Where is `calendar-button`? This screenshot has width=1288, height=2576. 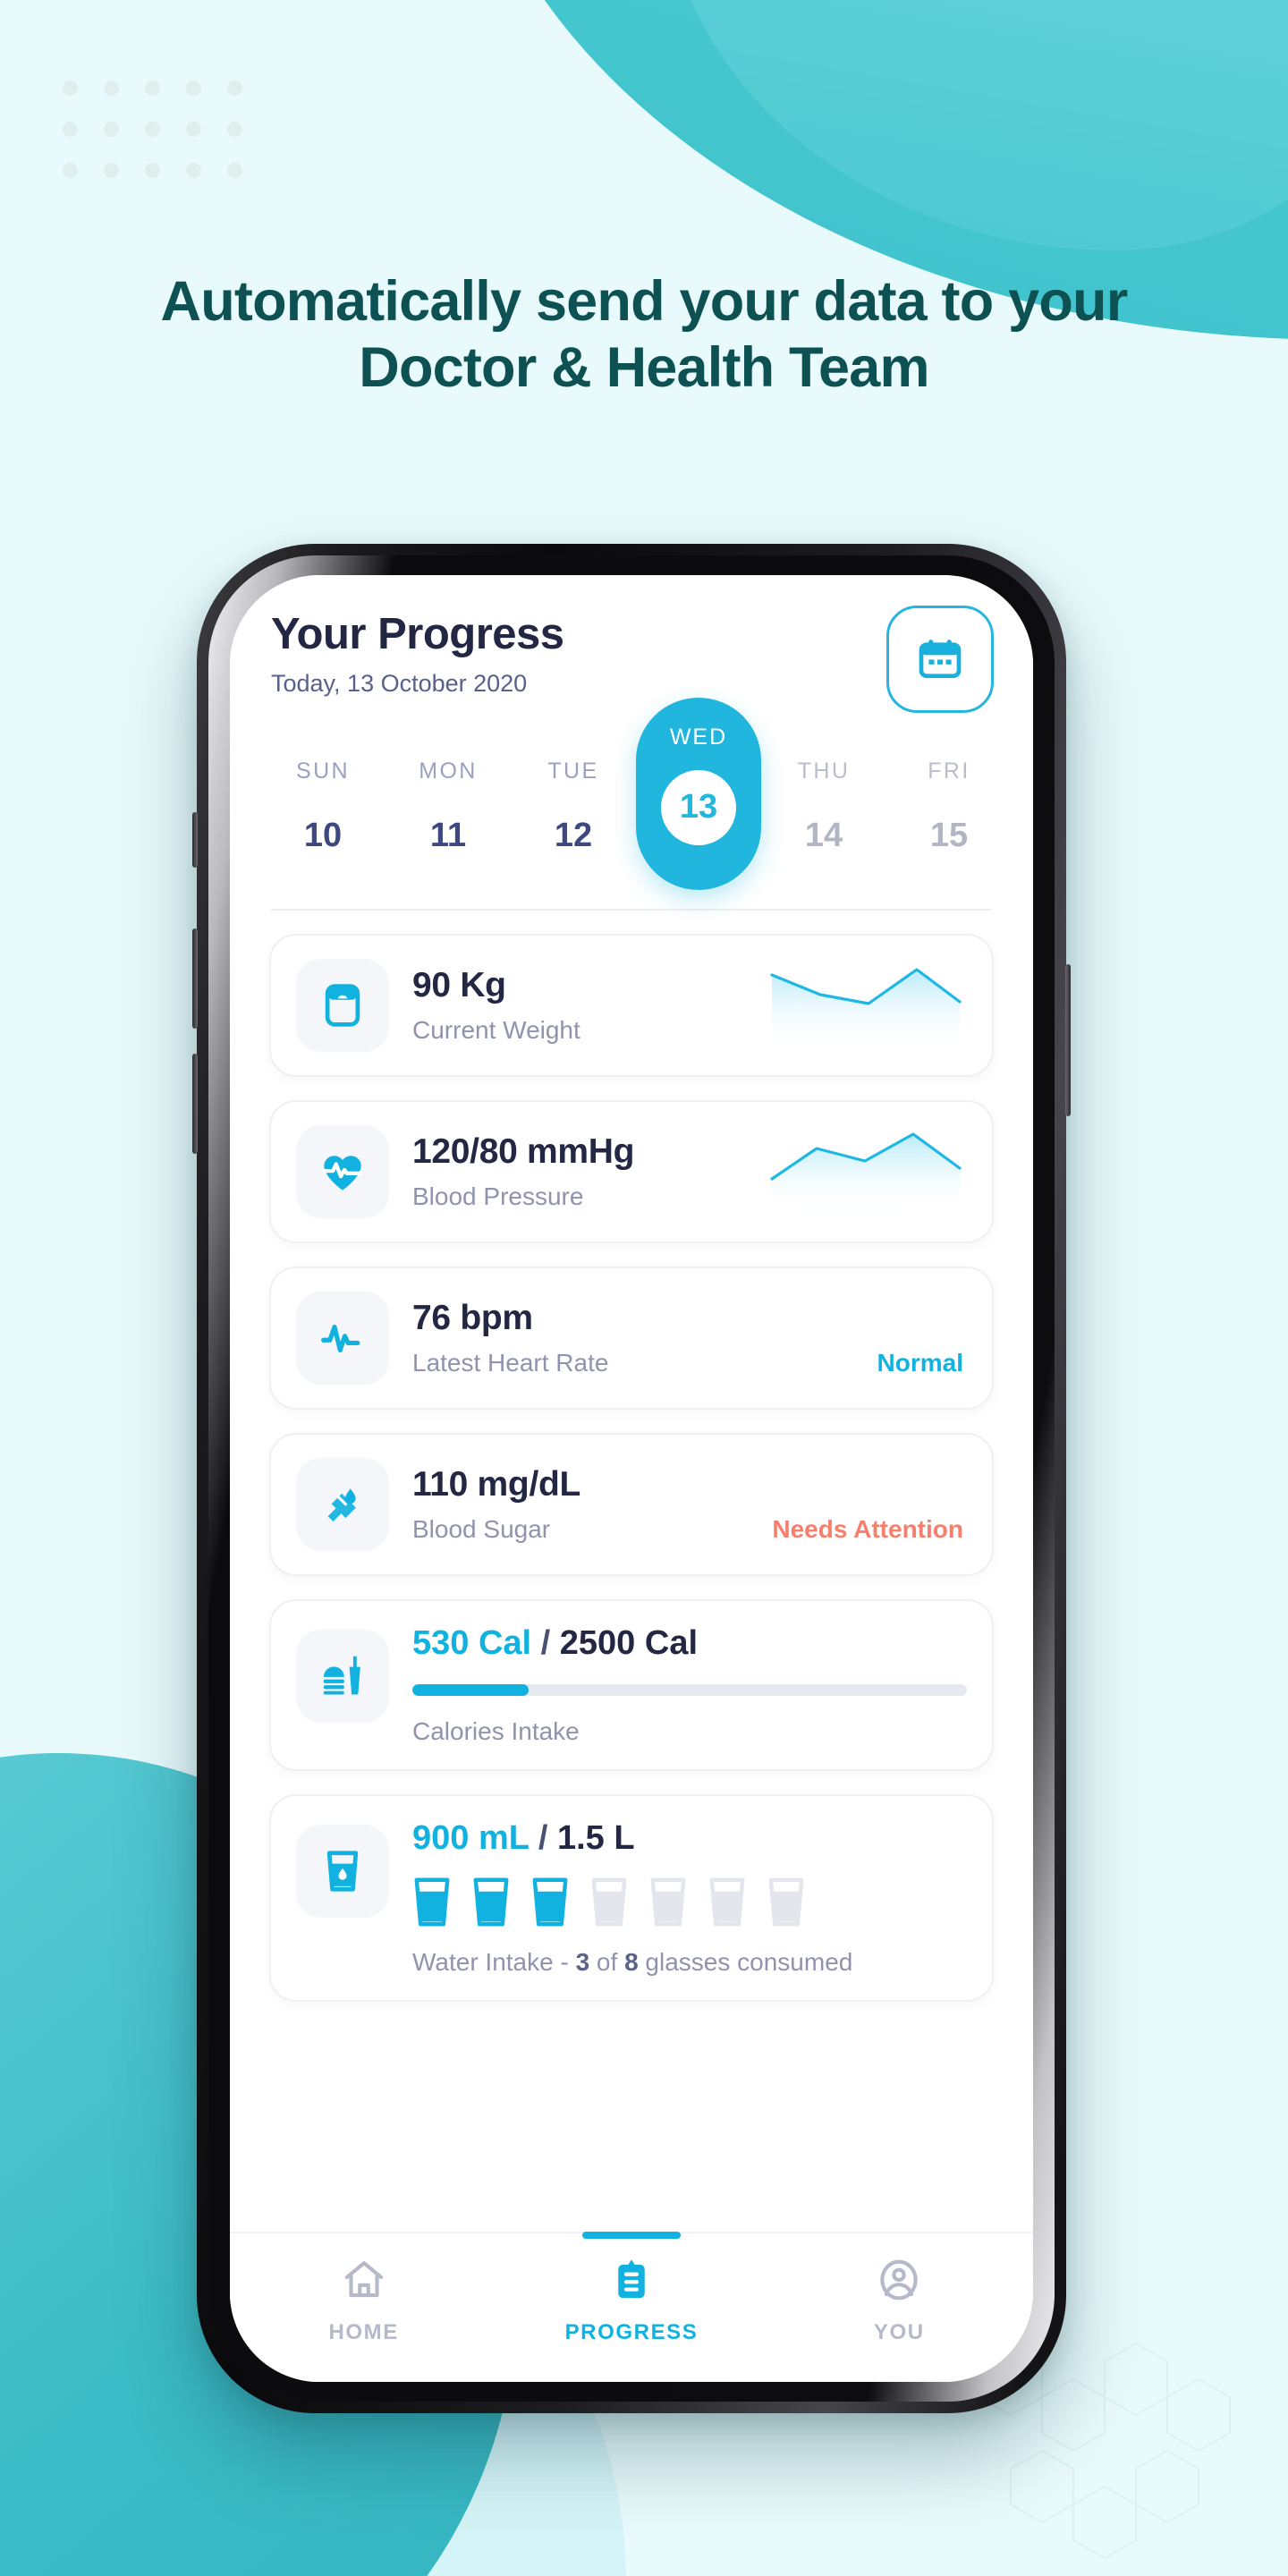 calendar-button is located at coordinates (940, 659).